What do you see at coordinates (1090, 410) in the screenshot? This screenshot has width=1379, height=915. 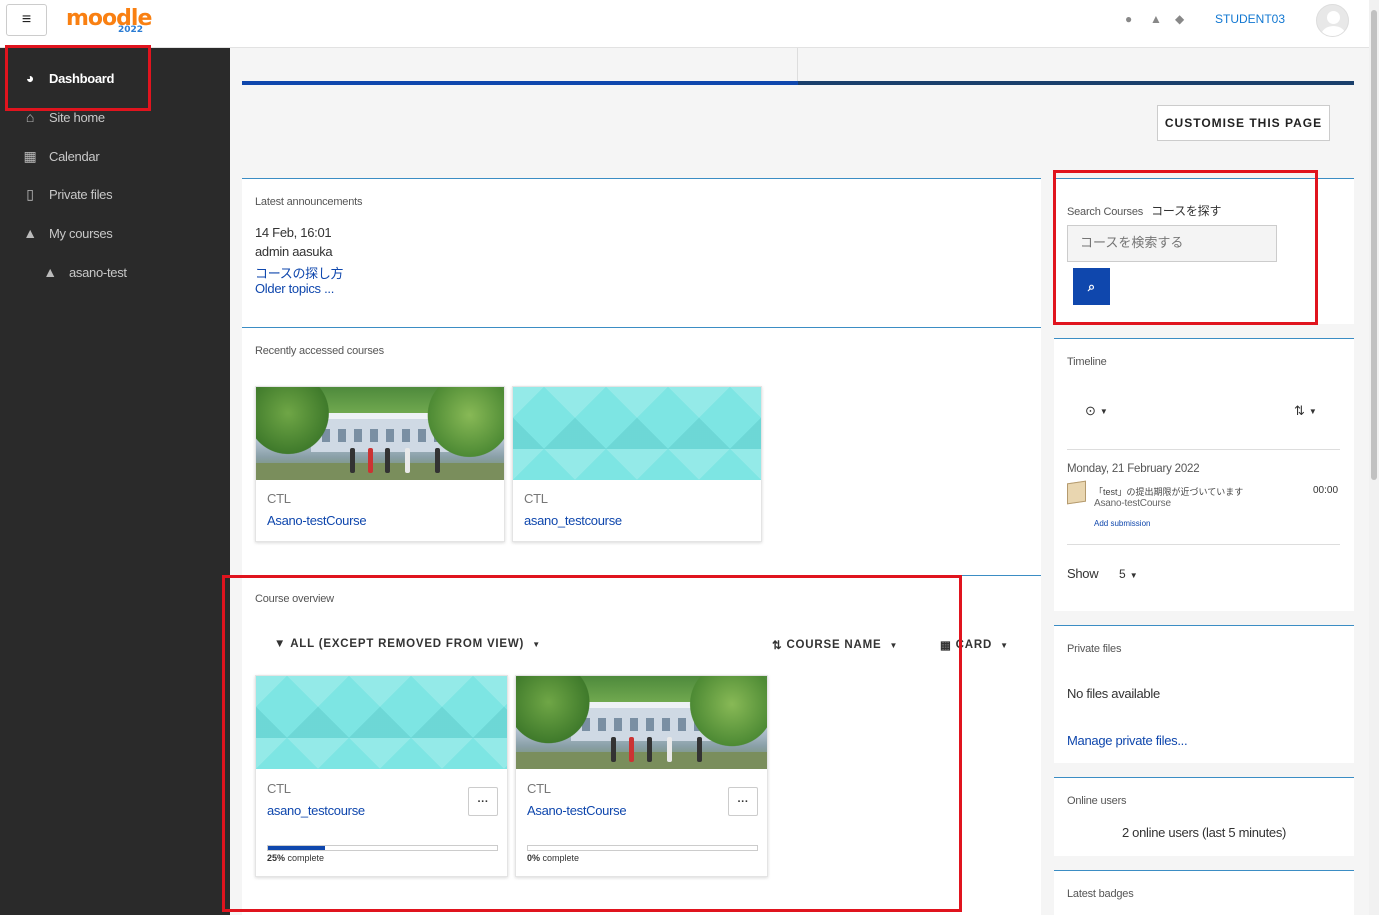 I see `clock-icon: ⊙` at bounding box center [1090, 410].